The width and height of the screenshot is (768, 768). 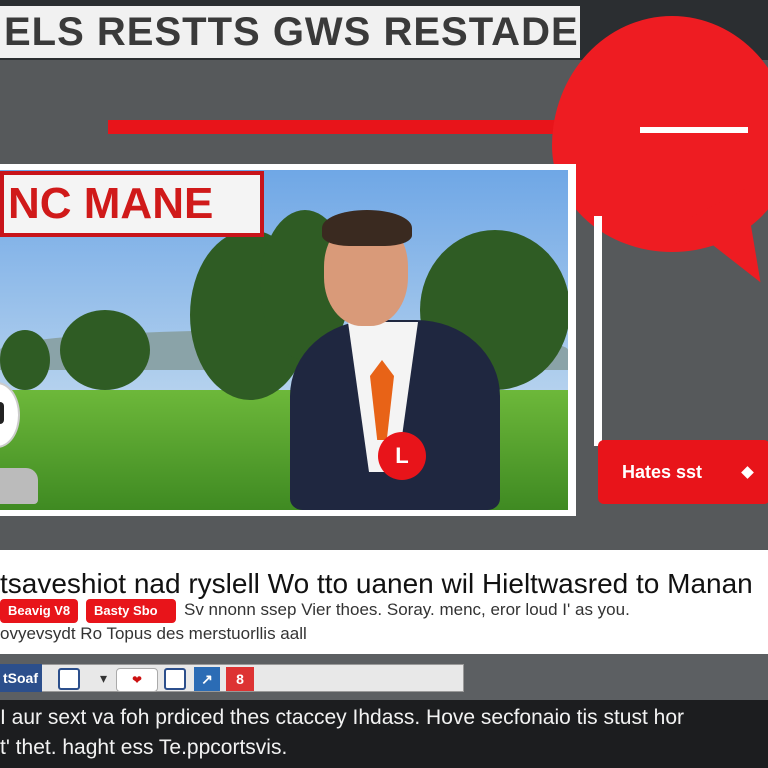 I want to click on person-hair, so click(x=367, y=228).